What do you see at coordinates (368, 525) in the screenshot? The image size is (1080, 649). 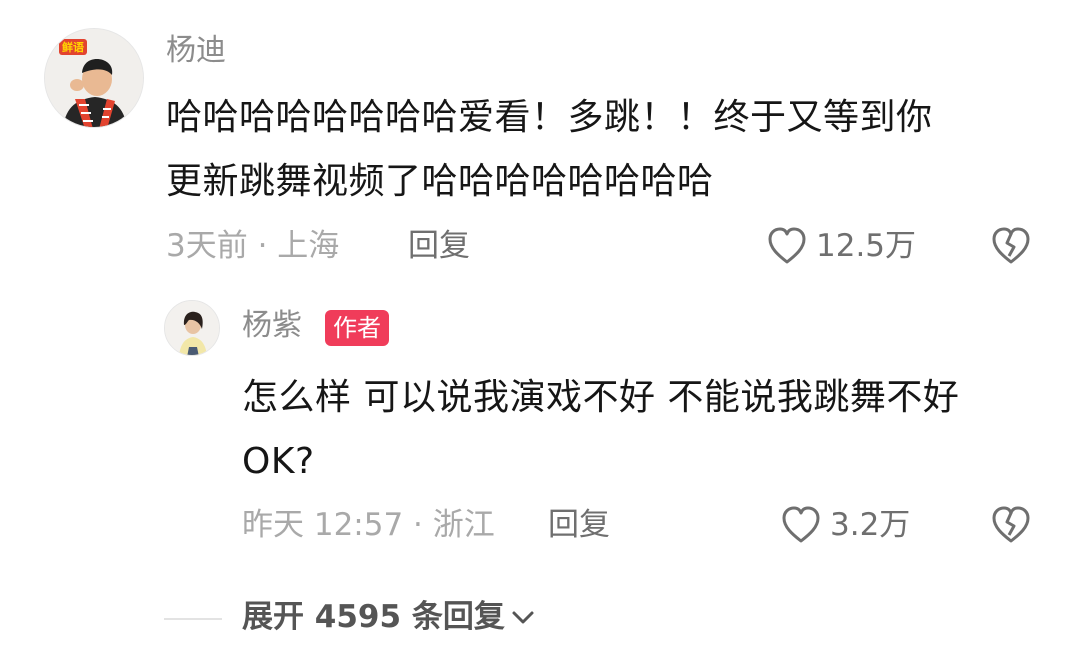 I see `reply-meta: 昨天 12:57 · 浙江` at bounding box center [368, 525].